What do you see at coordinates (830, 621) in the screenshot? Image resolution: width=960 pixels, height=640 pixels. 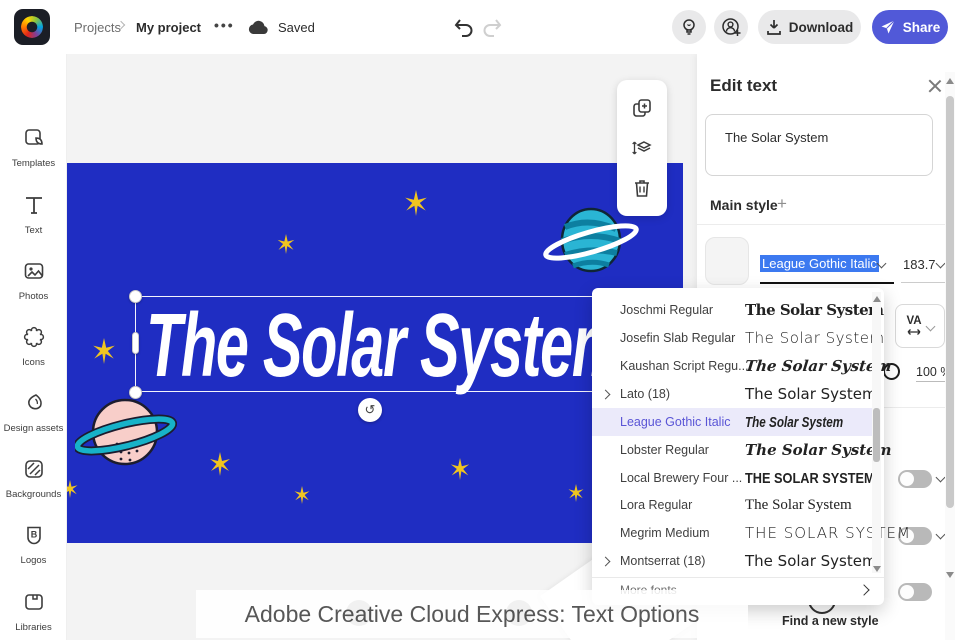 I see `find-new-style-link: Find a new style` at bounding box center [830, 621].